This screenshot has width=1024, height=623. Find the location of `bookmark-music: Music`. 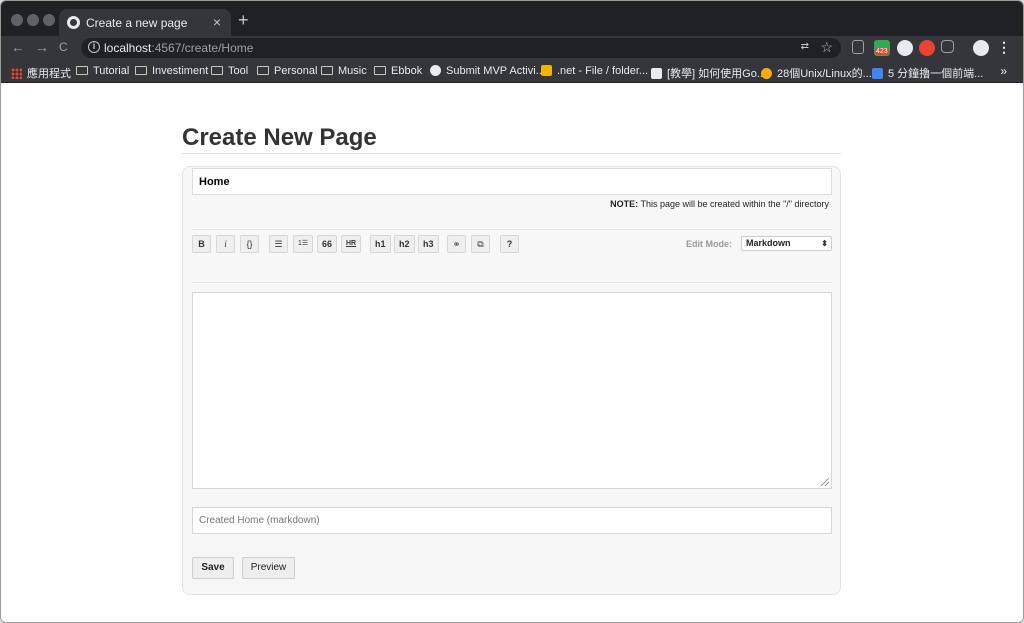

bookmark-music: Music is located at coordinates (344, 71).